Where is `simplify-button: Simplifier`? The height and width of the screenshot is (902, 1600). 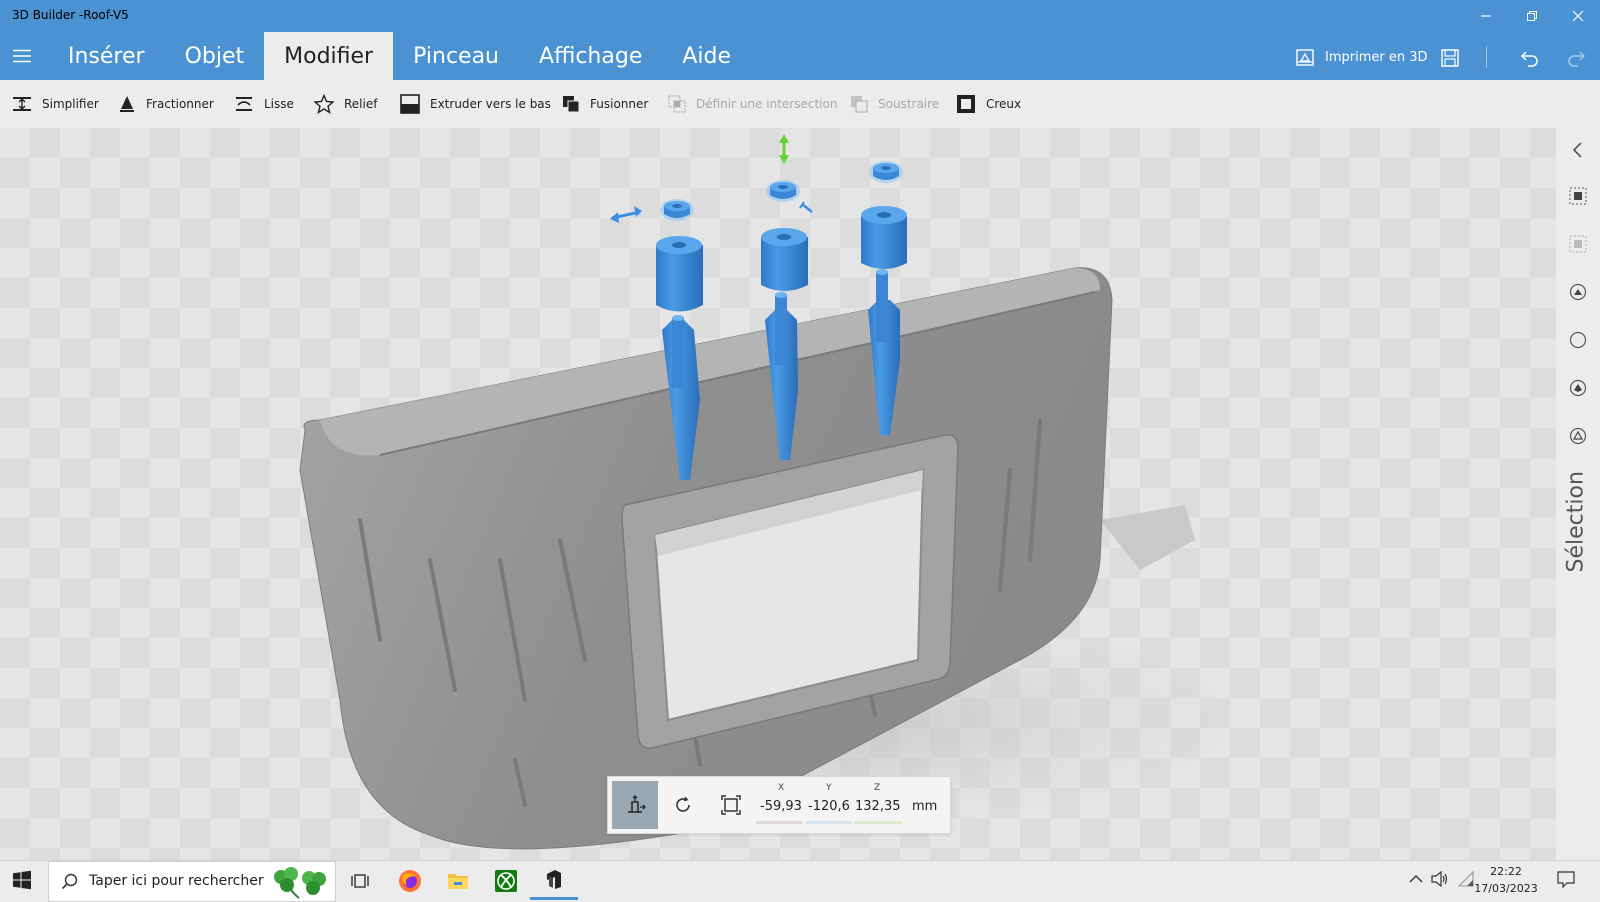 simplify-button: Simplifier is located at coordinates (55, 104).